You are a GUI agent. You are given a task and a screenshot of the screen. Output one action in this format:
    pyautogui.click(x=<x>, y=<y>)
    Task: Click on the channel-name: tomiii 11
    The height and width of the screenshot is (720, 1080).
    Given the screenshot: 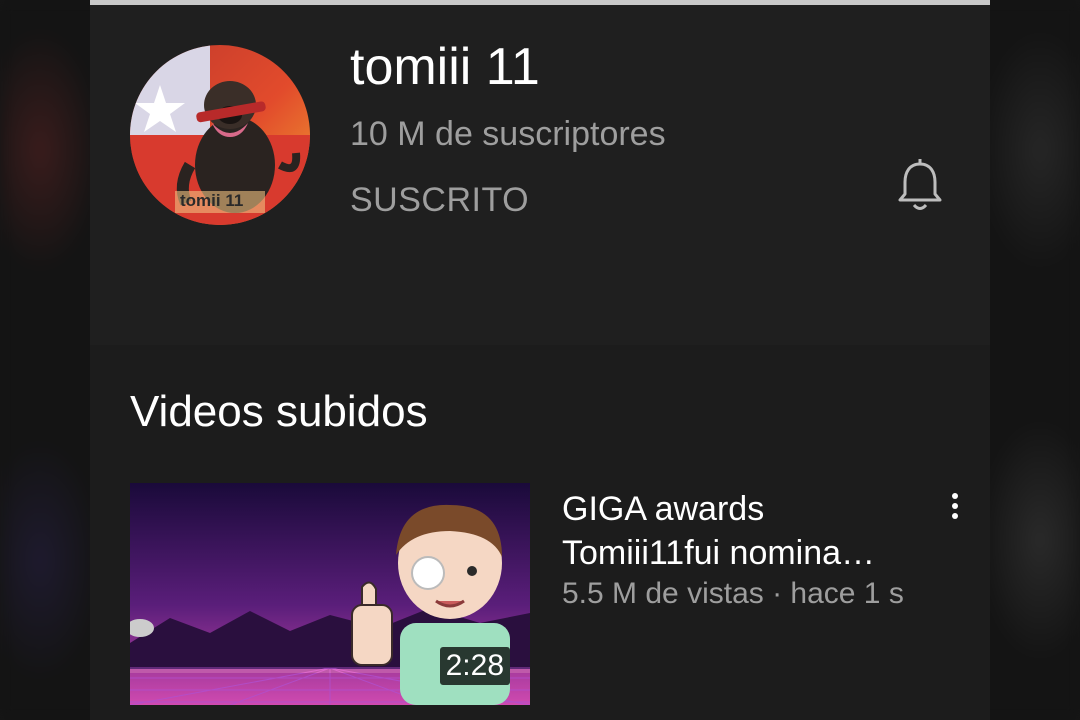 What is the action you would take?
    pyautogui.click(x=445, y=67)
    